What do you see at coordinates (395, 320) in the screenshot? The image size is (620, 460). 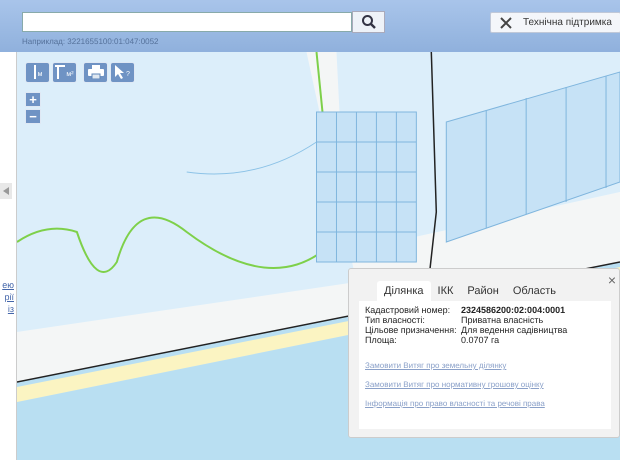 I see `field-label: Тип власності:` at bounding box center [395, 320].